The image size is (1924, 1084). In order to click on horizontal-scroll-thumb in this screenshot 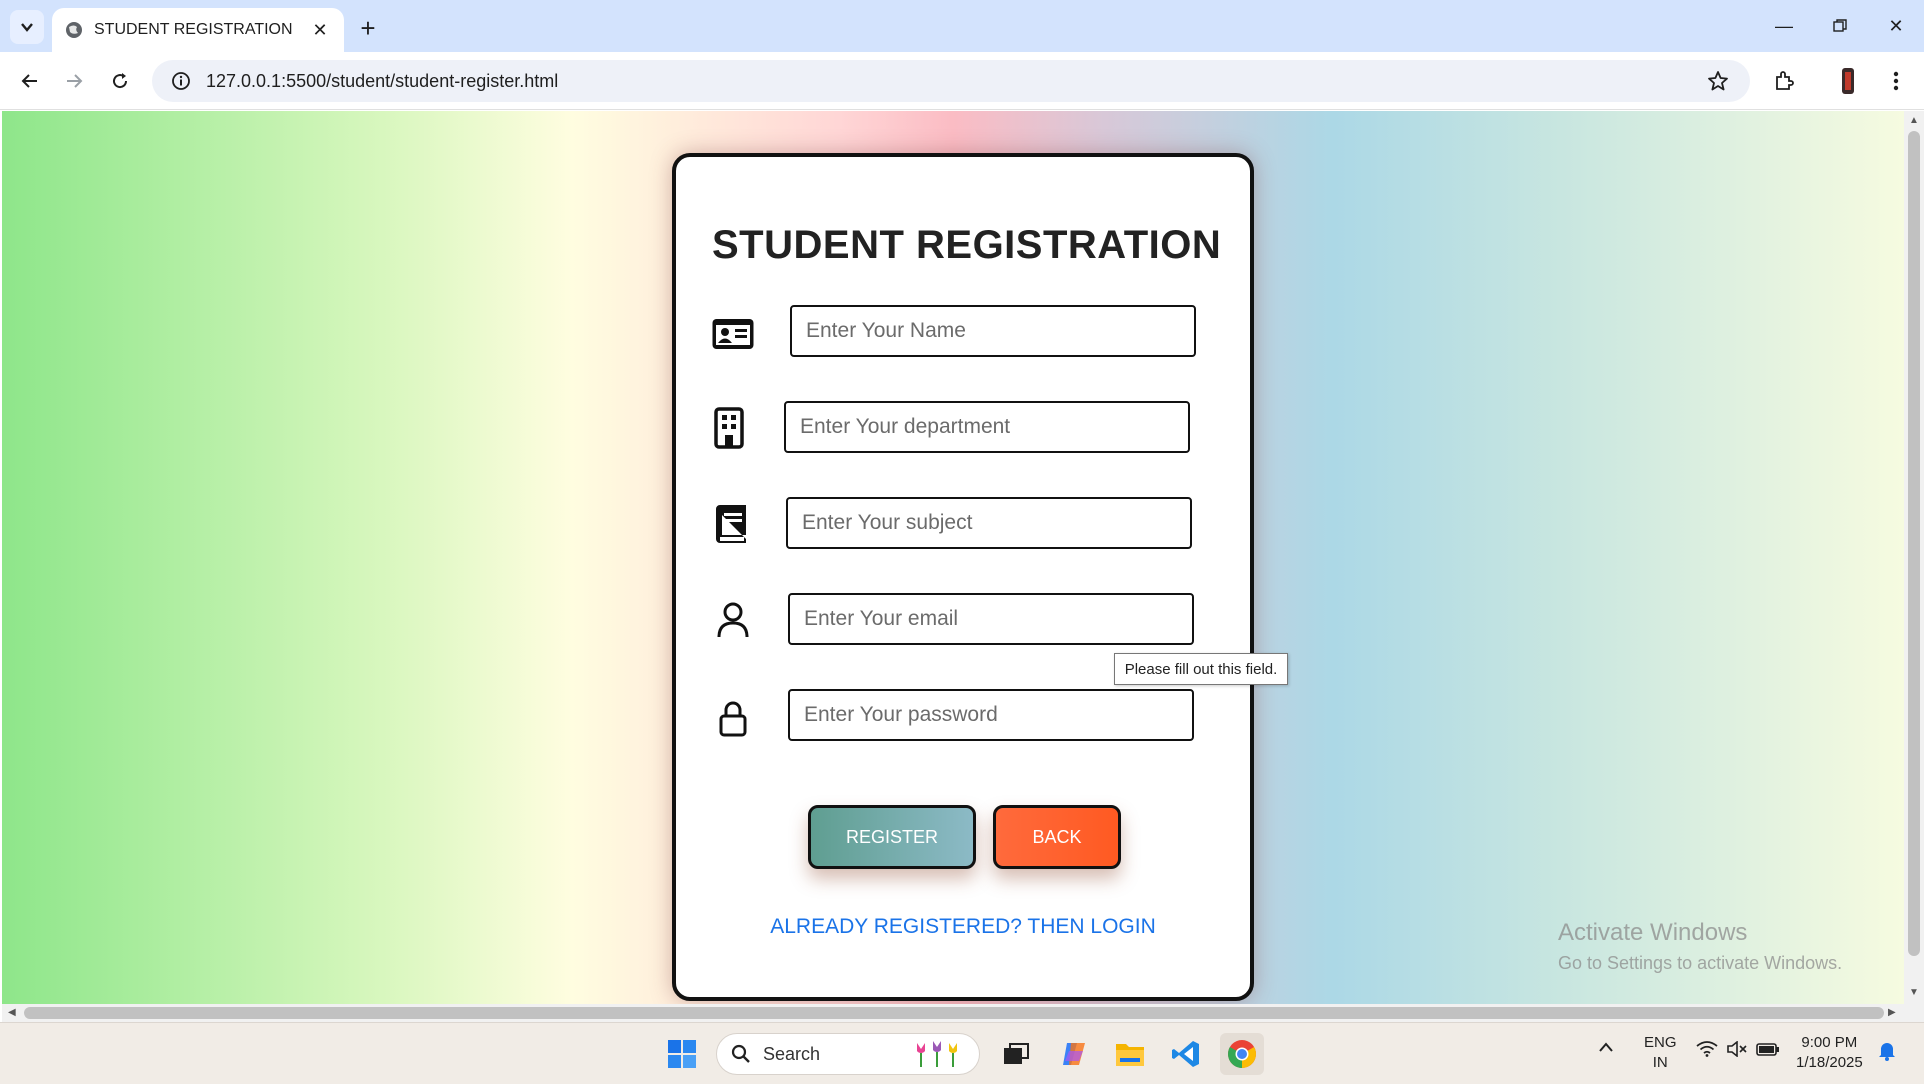, I will do `click(954, 1013)`.